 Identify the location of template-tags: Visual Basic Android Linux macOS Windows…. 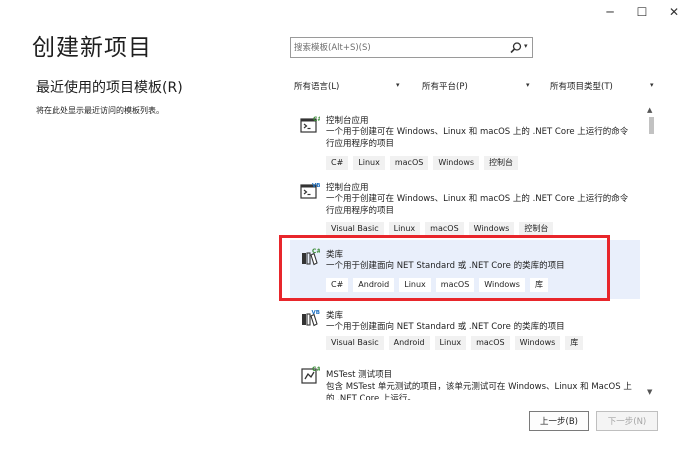
(455, 343).